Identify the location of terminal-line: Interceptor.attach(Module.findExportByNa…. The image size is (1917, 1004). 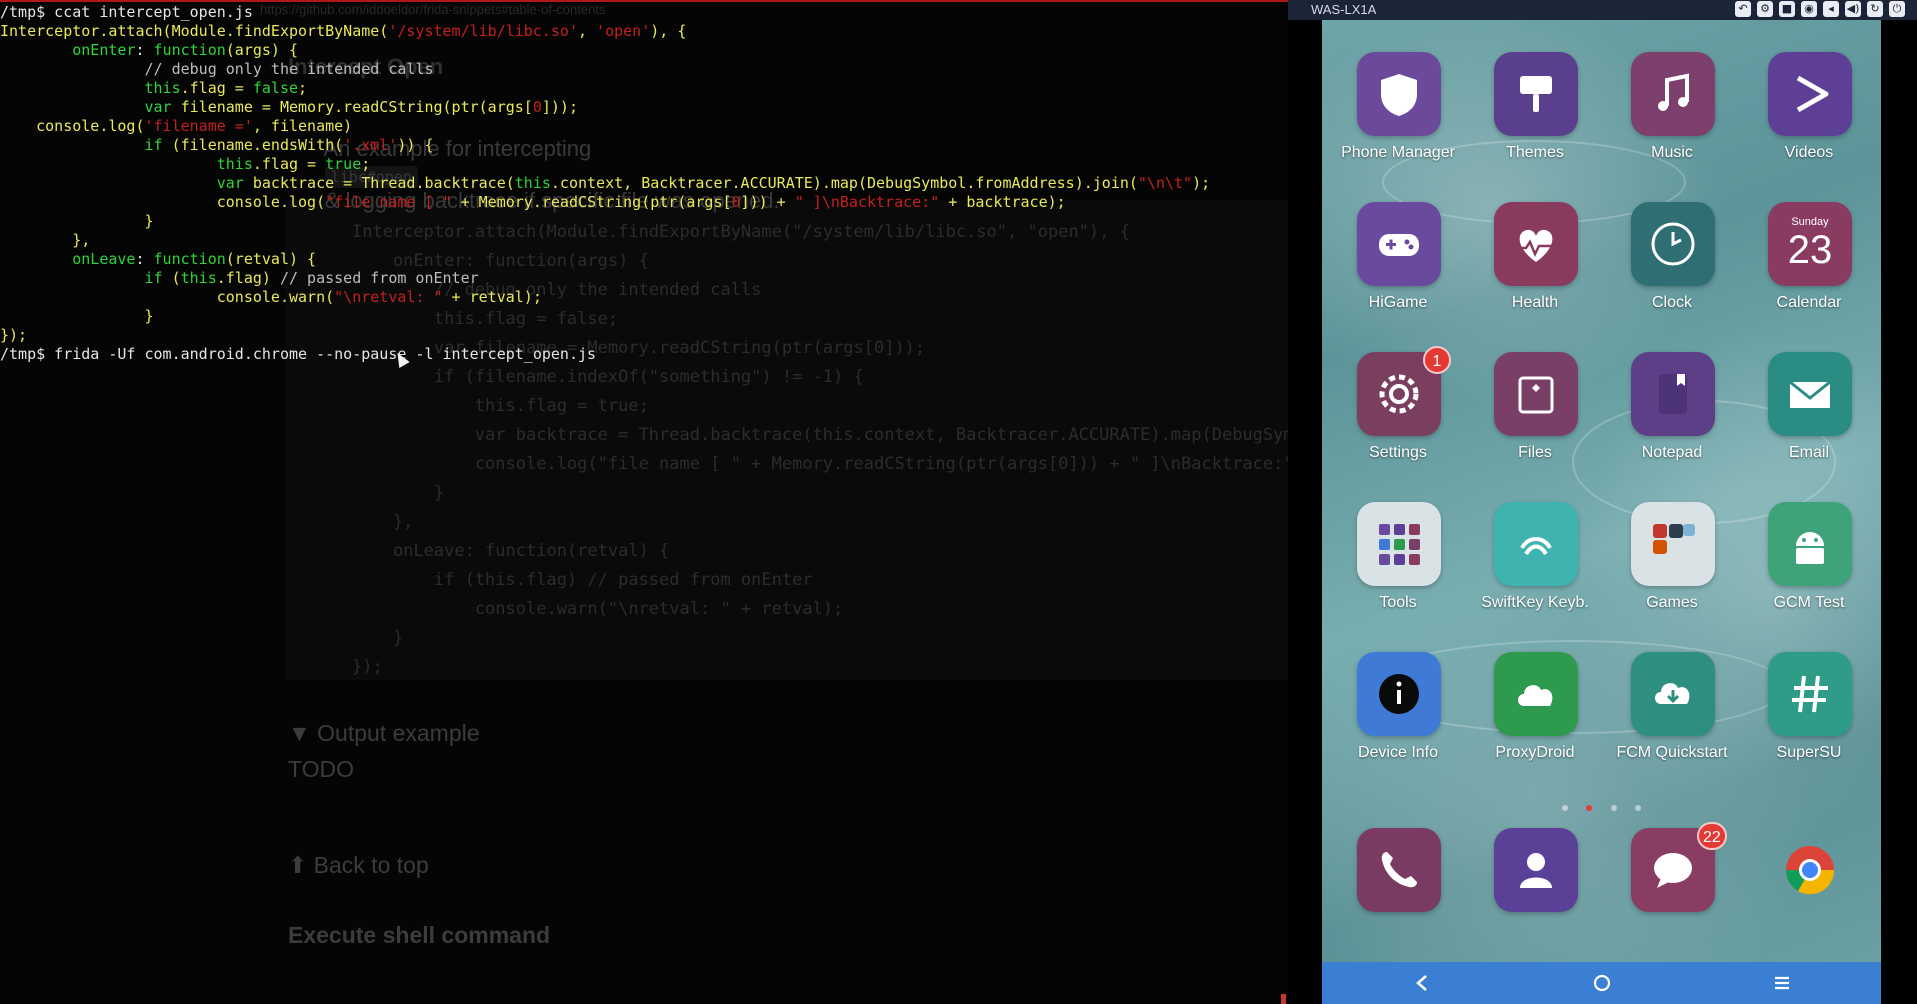
(605, 31).